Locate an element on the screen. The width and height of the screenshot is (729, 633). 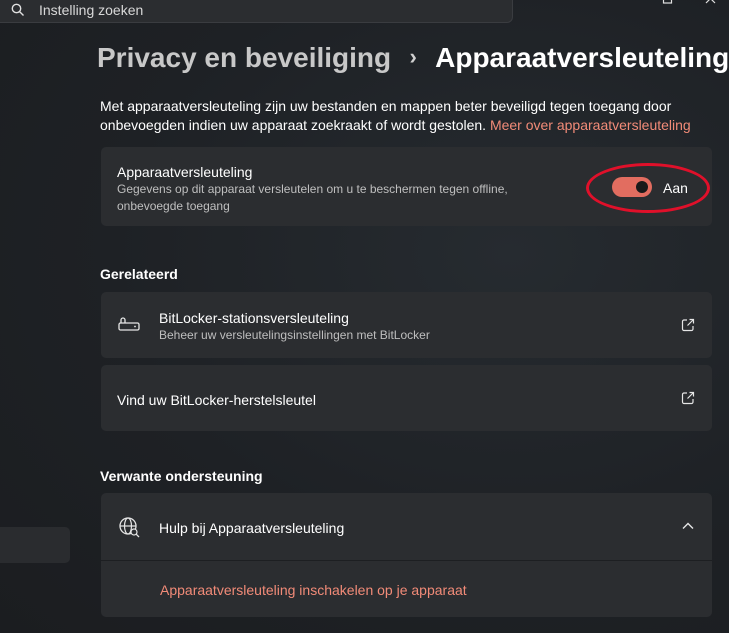
support-expander-header: Hulp bij Apparaatversleuteling is located at coordinates (406, 526).